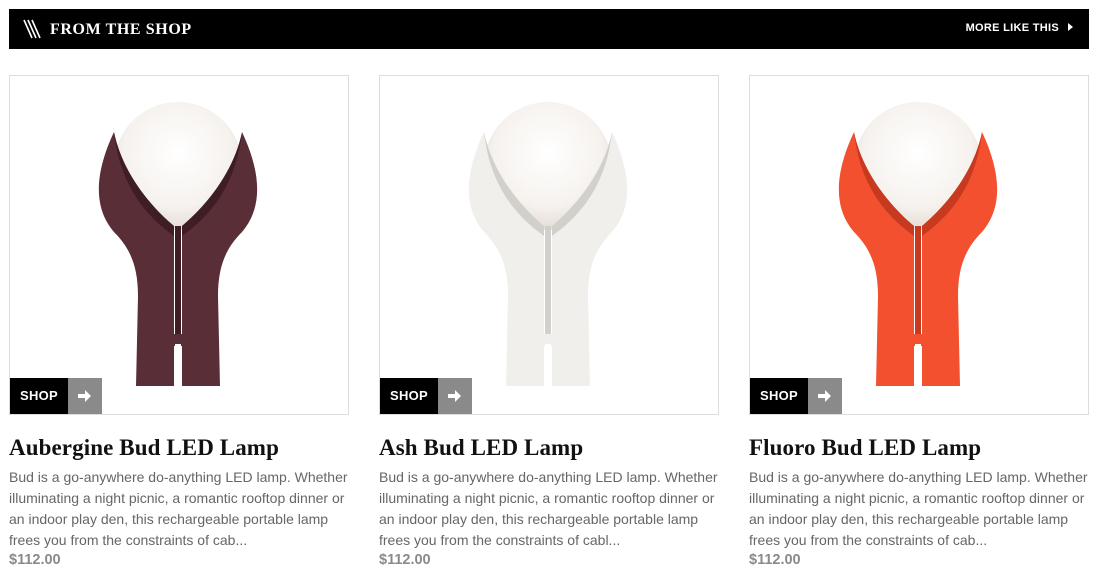 This screenshot has width=1106, height=587. I want to click on more-like-this-link: MORE LIKE THIS, so click(1019, 28).